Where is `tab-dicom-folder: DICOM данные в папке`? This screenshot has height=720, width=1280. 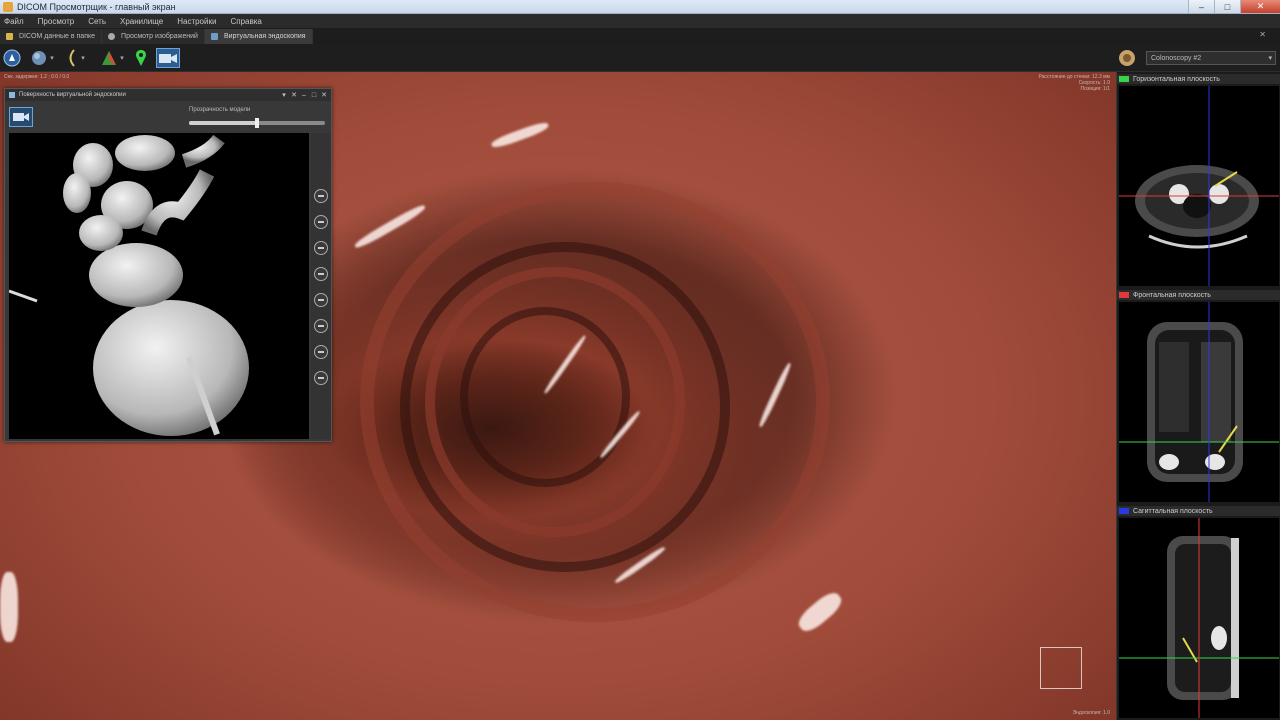 tab-dicom-folder: DICOM данные в папке is located at coordinates (51, 36).